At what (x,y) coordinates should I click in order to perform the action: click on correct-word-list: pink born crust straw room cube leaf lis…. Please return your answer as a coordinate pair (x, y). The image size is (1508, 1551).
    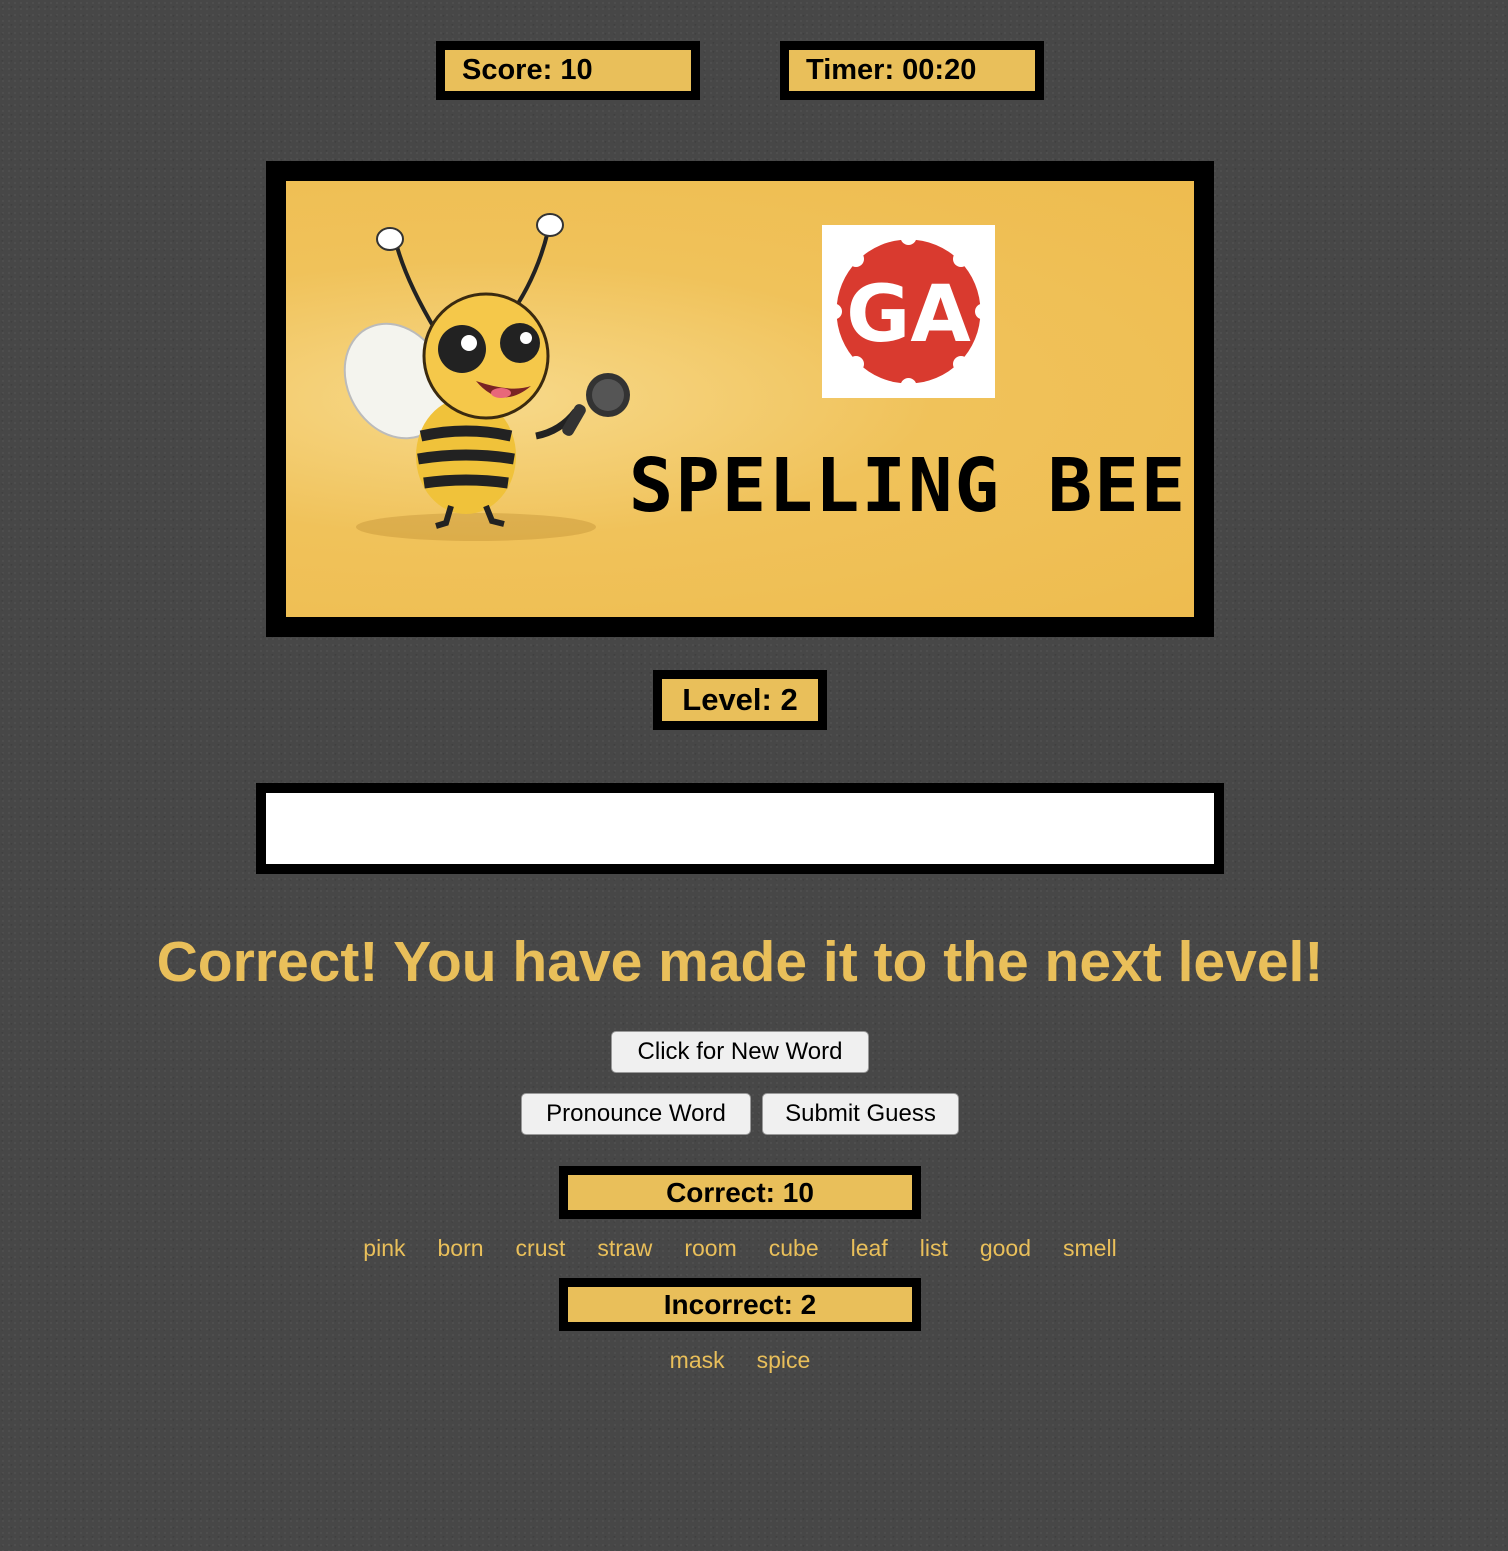
    Looking at the image, I should click on (740, 1248).